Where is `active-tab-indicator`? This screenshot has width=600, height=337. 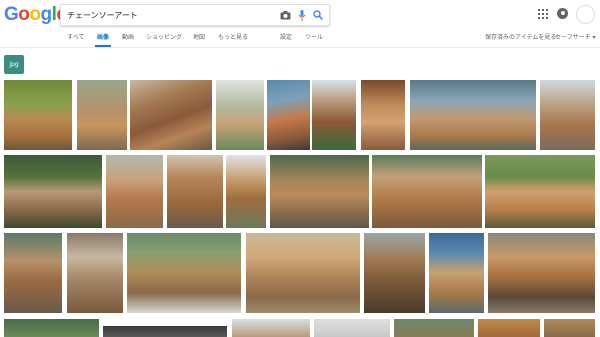 active-tab-indicator is located at coordinates (103, 46).